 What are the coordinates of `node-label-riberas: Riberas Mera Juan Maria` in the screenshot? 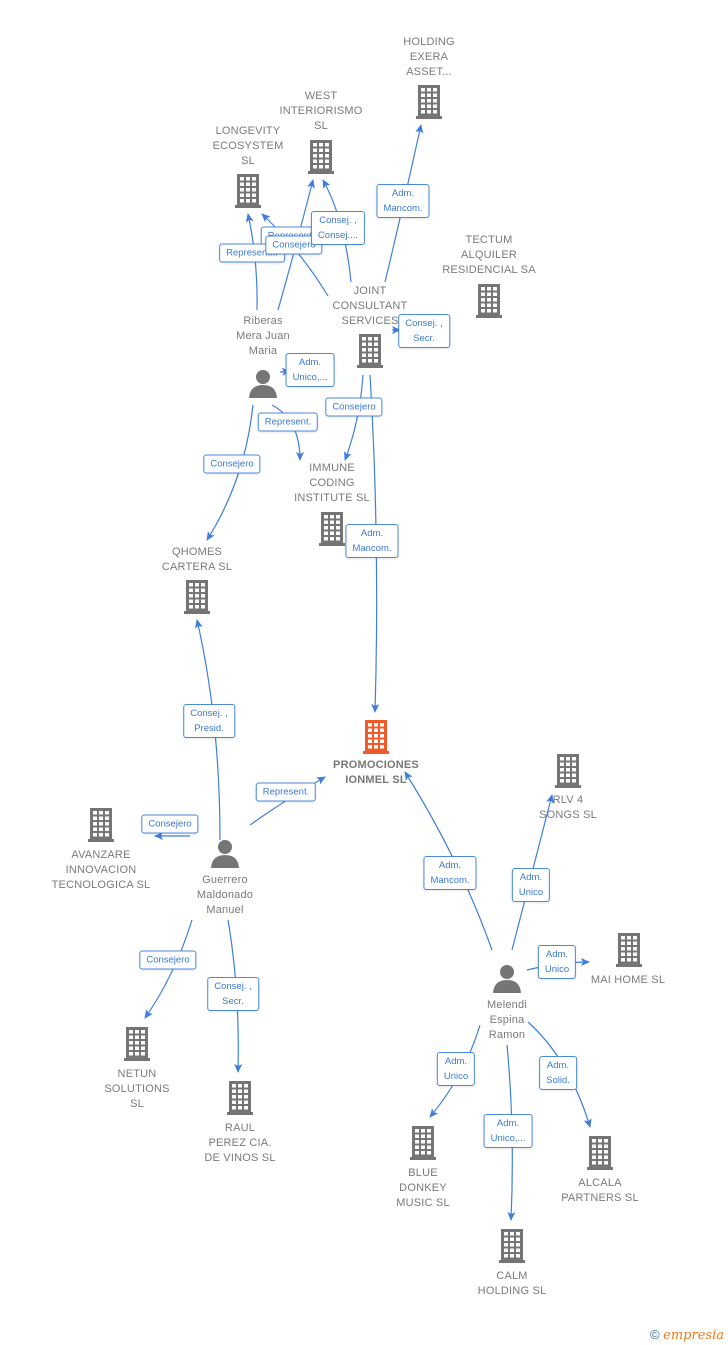 It's located at (263, 336).